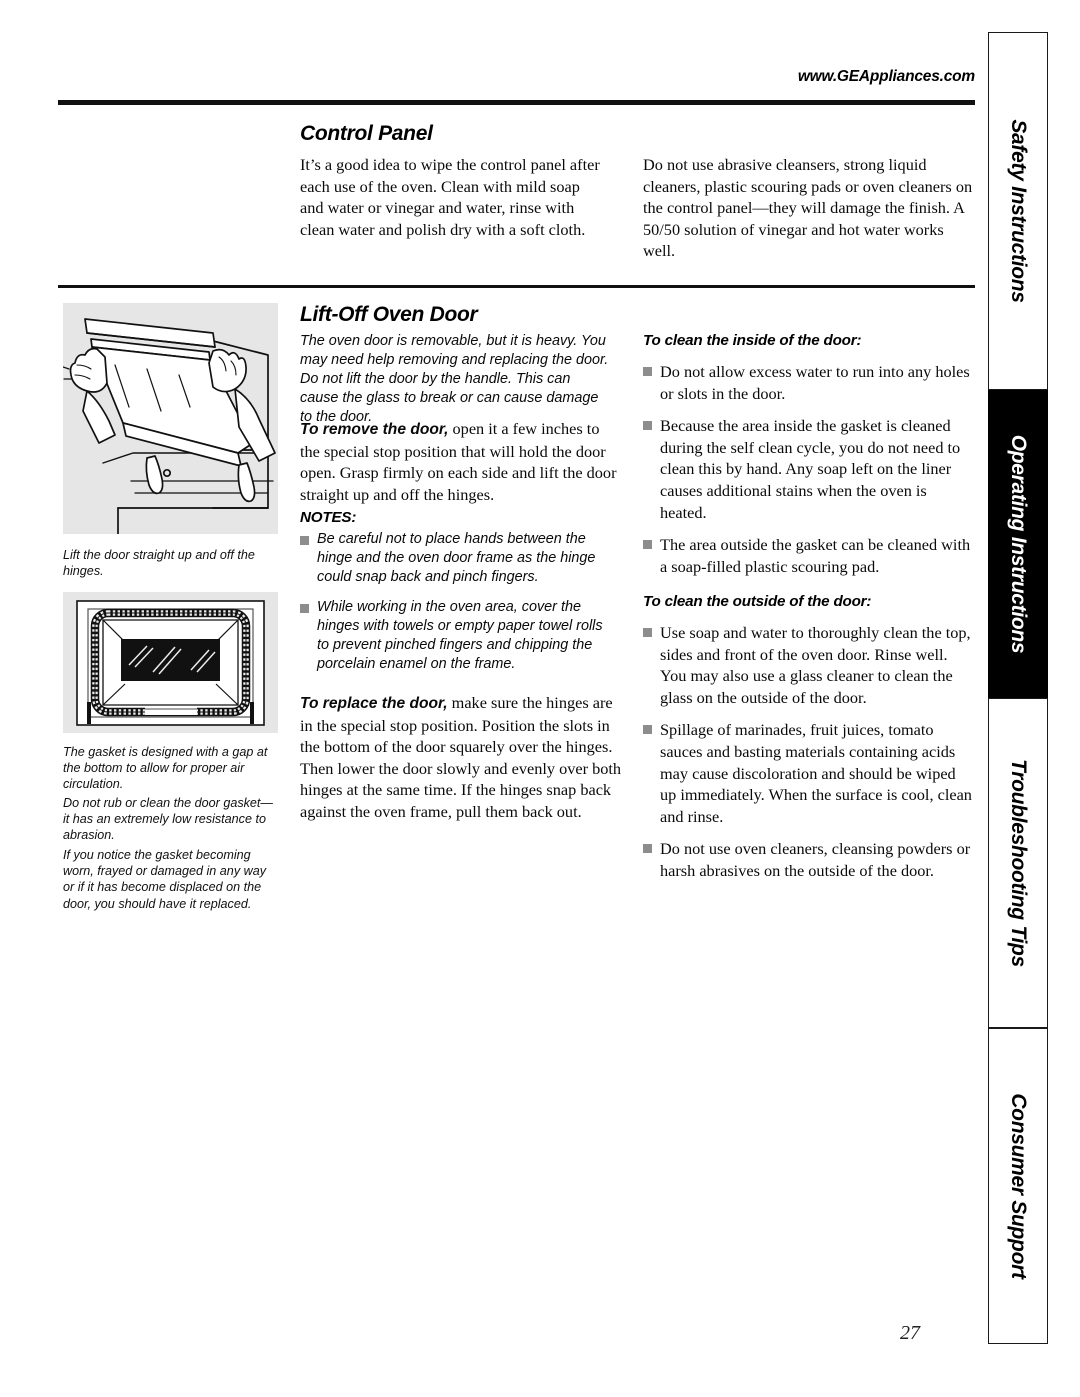 The width and height of the screenshot is (1080, 1397). I want to click on to-remove-door-lead: To remove the door,, so click(374, 429).